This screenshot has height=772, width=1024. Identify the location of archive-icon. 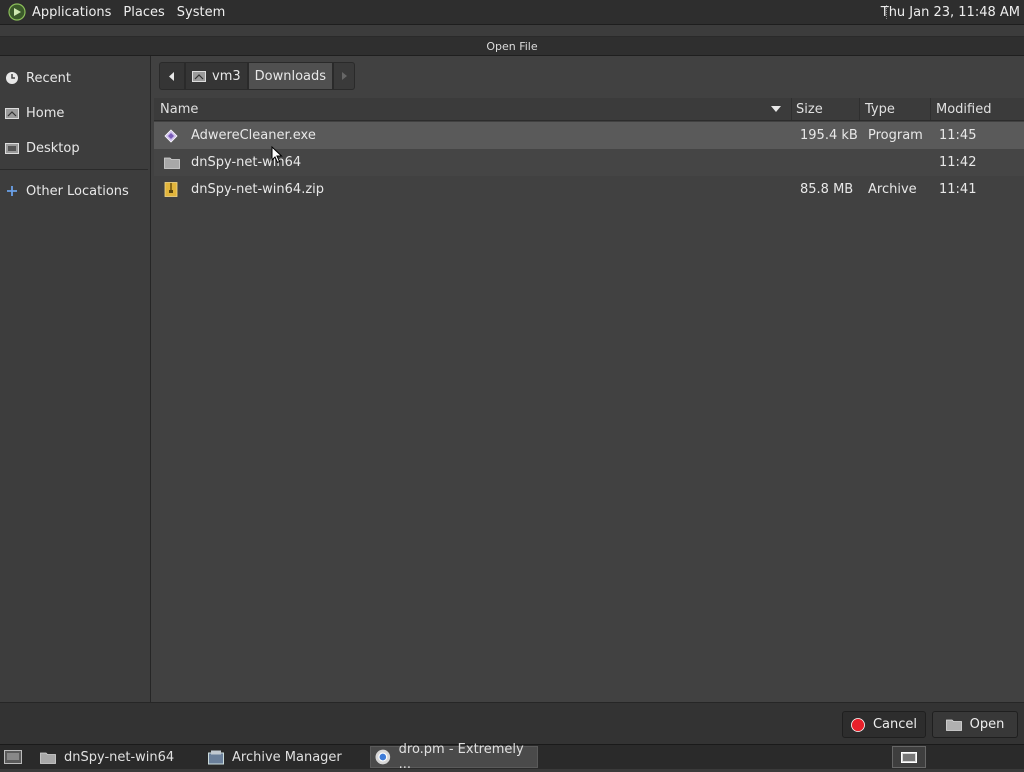
(171, 189).